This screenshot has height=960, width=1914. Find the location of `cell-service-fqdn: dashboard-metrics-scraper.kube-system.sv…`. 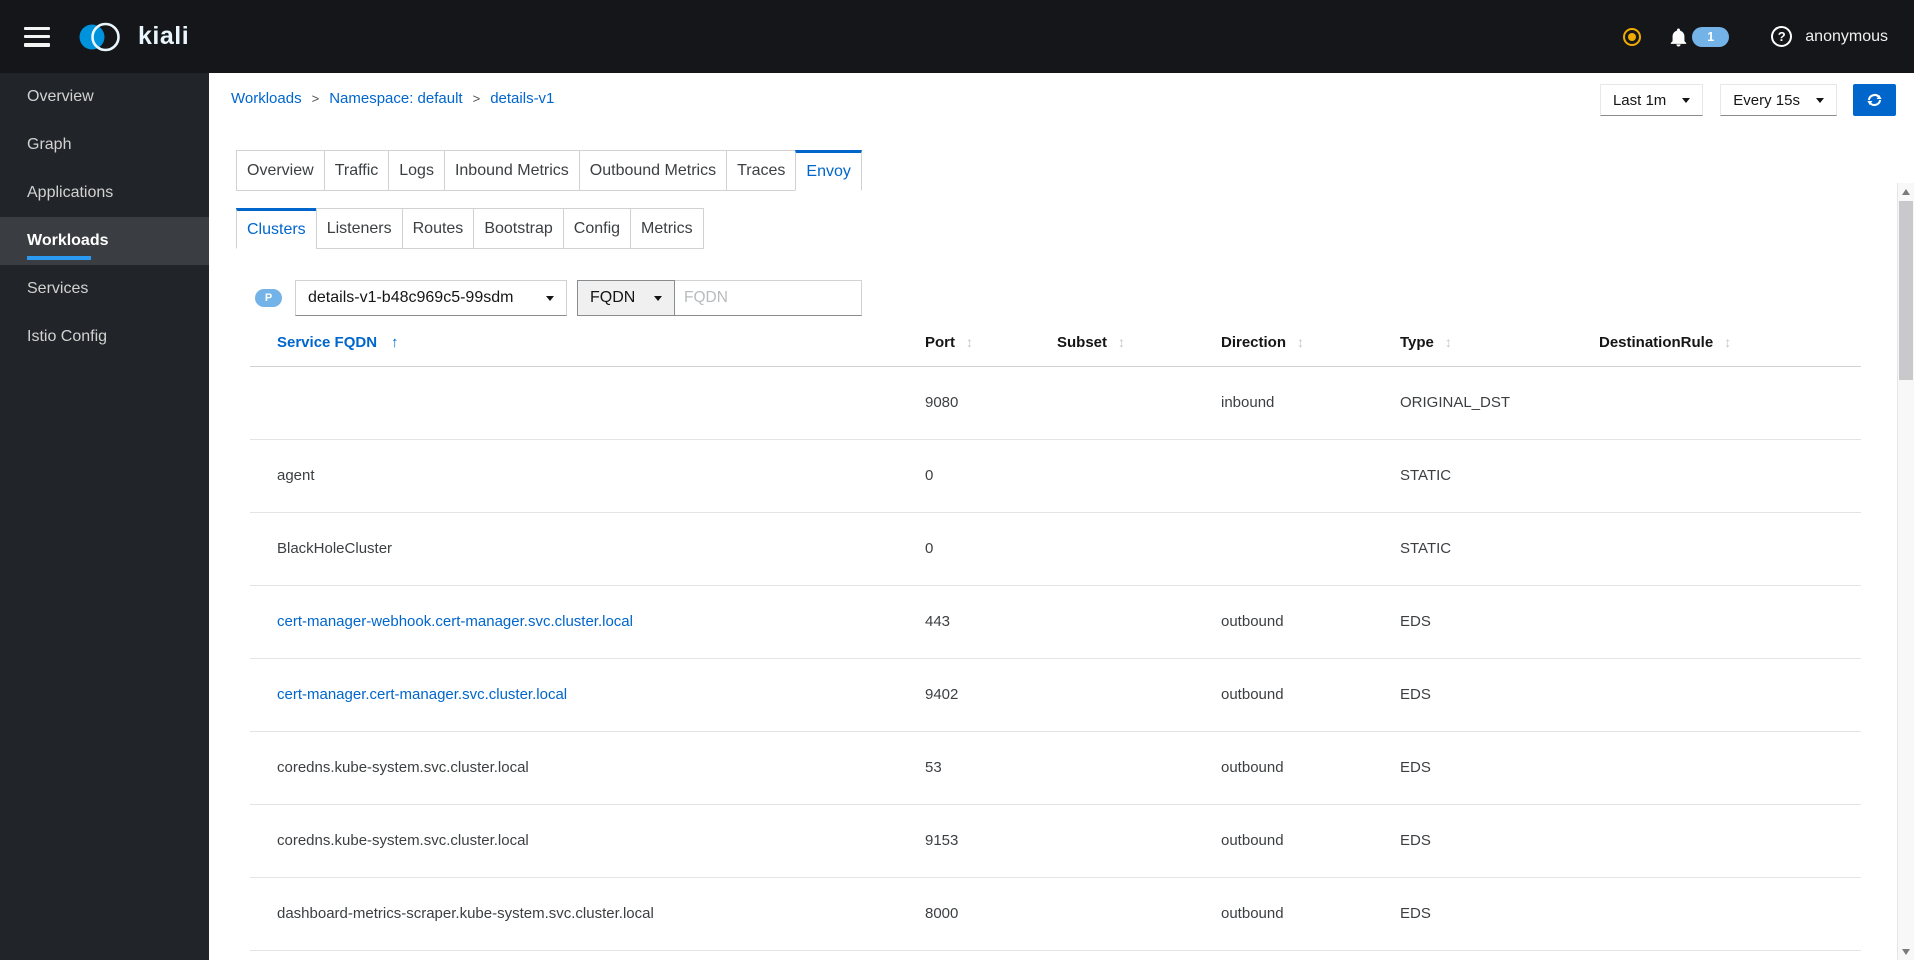

cell-service-fqdn: dashboard-metrics-scraper.kube-system.sv… is located at coordinates (587, 914).